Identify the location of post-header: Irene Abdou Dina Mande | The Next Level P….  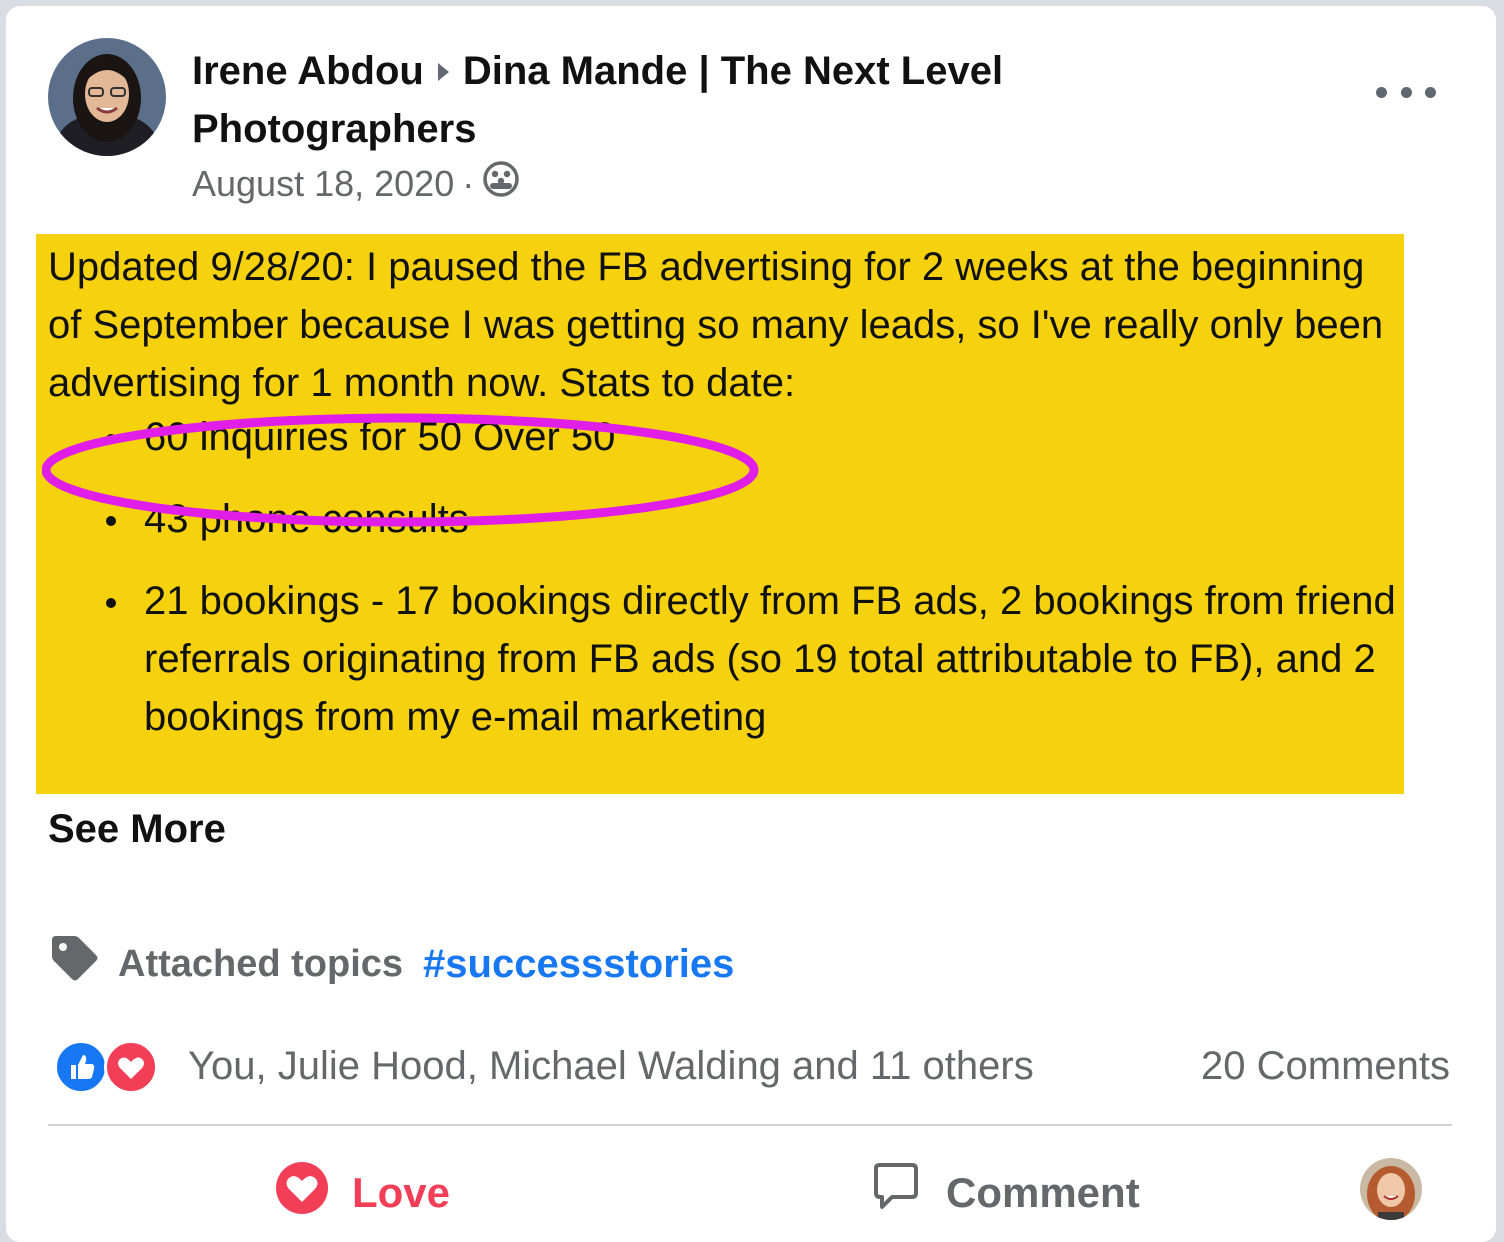
(672, 100).